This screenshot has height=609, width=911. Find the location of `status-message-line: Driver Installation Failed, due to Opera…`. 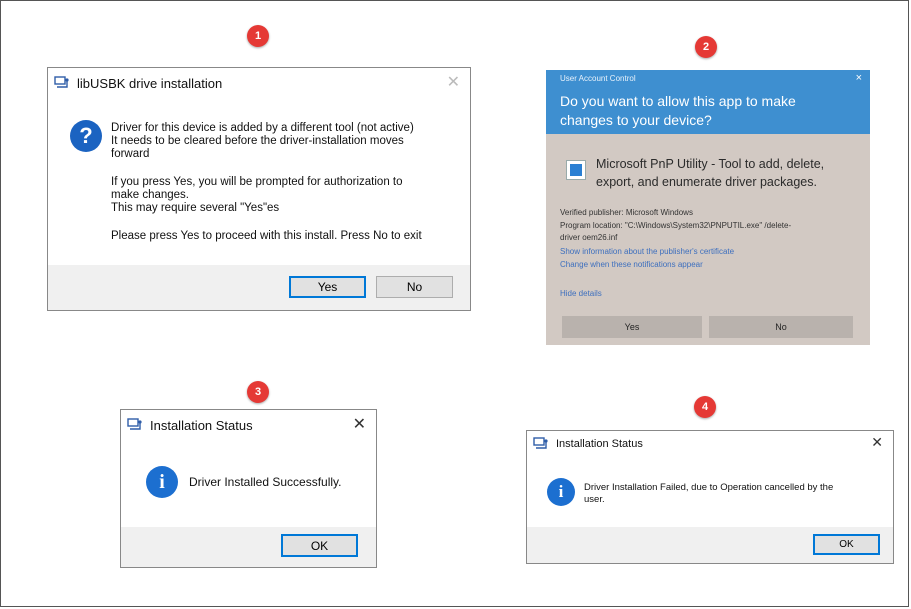

status-message-line: Driver Installation Failed, due to Opera… is located at coordinates (709, 487).